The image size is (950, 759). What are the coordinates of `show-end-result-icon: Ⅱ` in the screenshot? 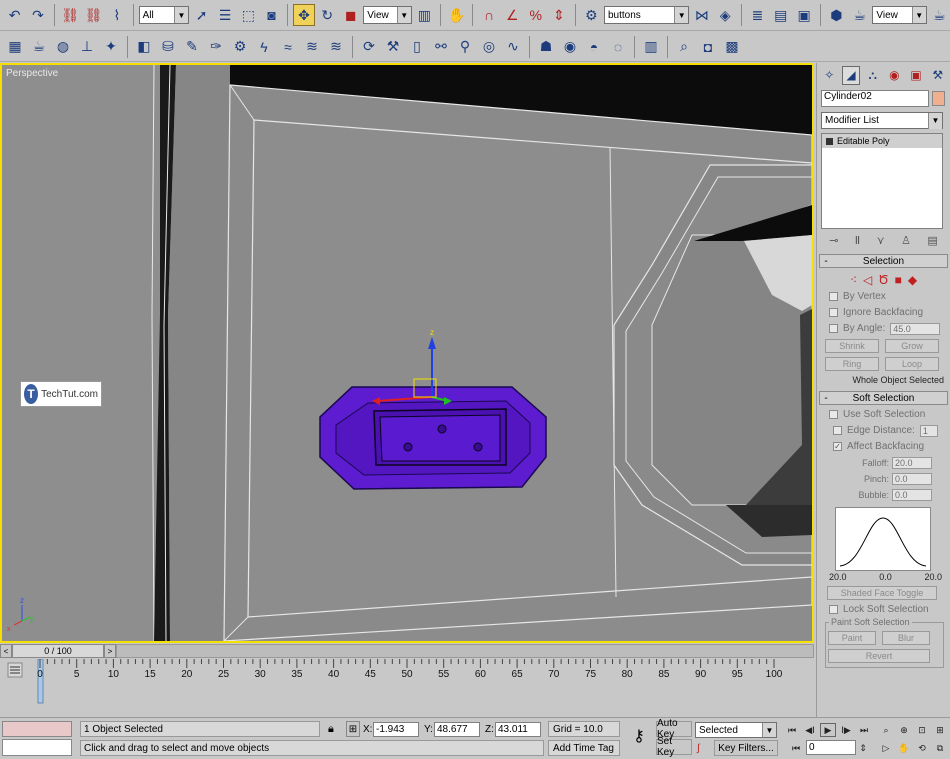 It's located at (857, 241).